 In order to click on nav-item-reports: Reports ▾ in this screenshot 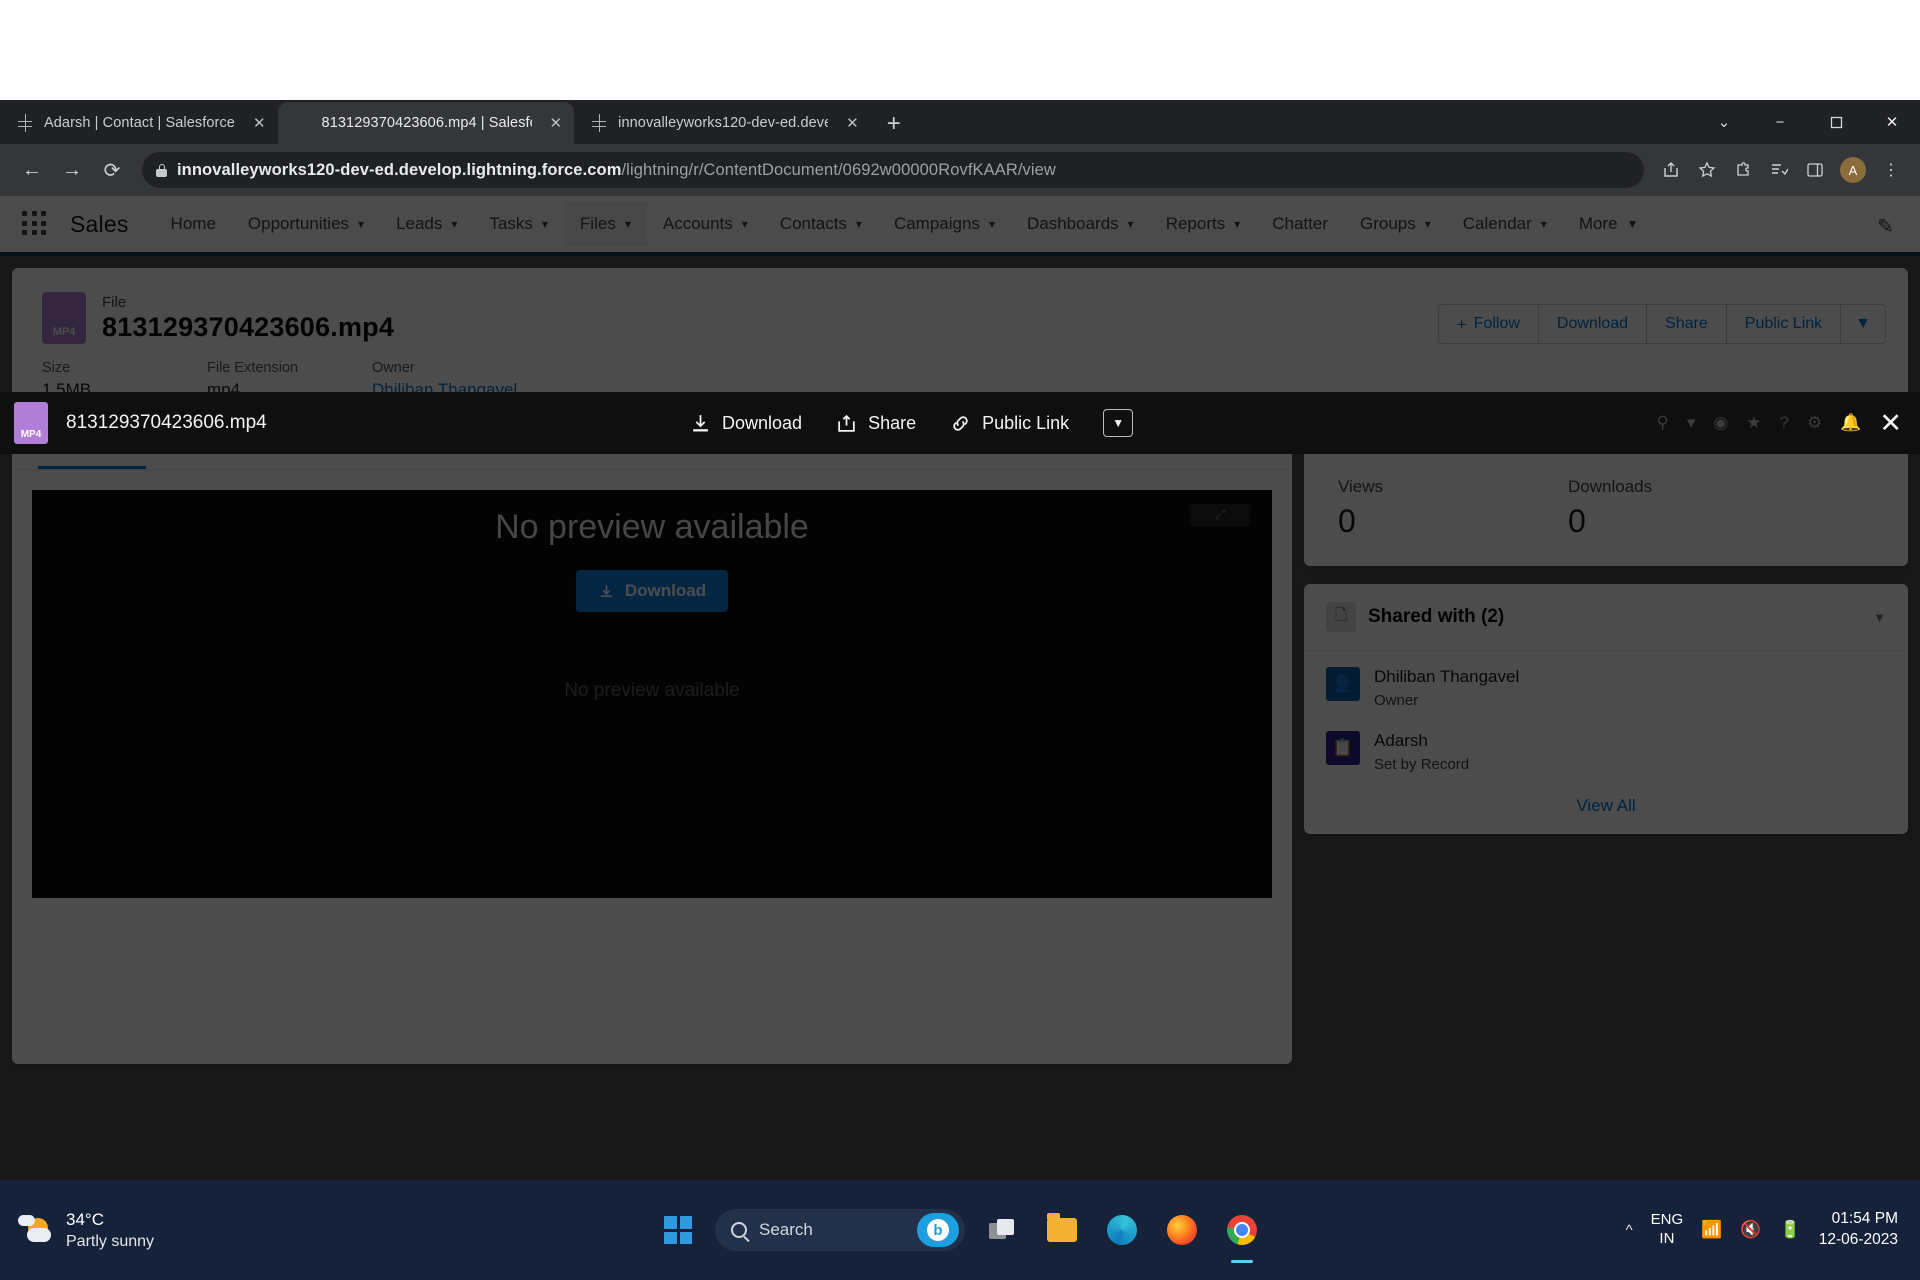, I will do `click(1203, 224)`.